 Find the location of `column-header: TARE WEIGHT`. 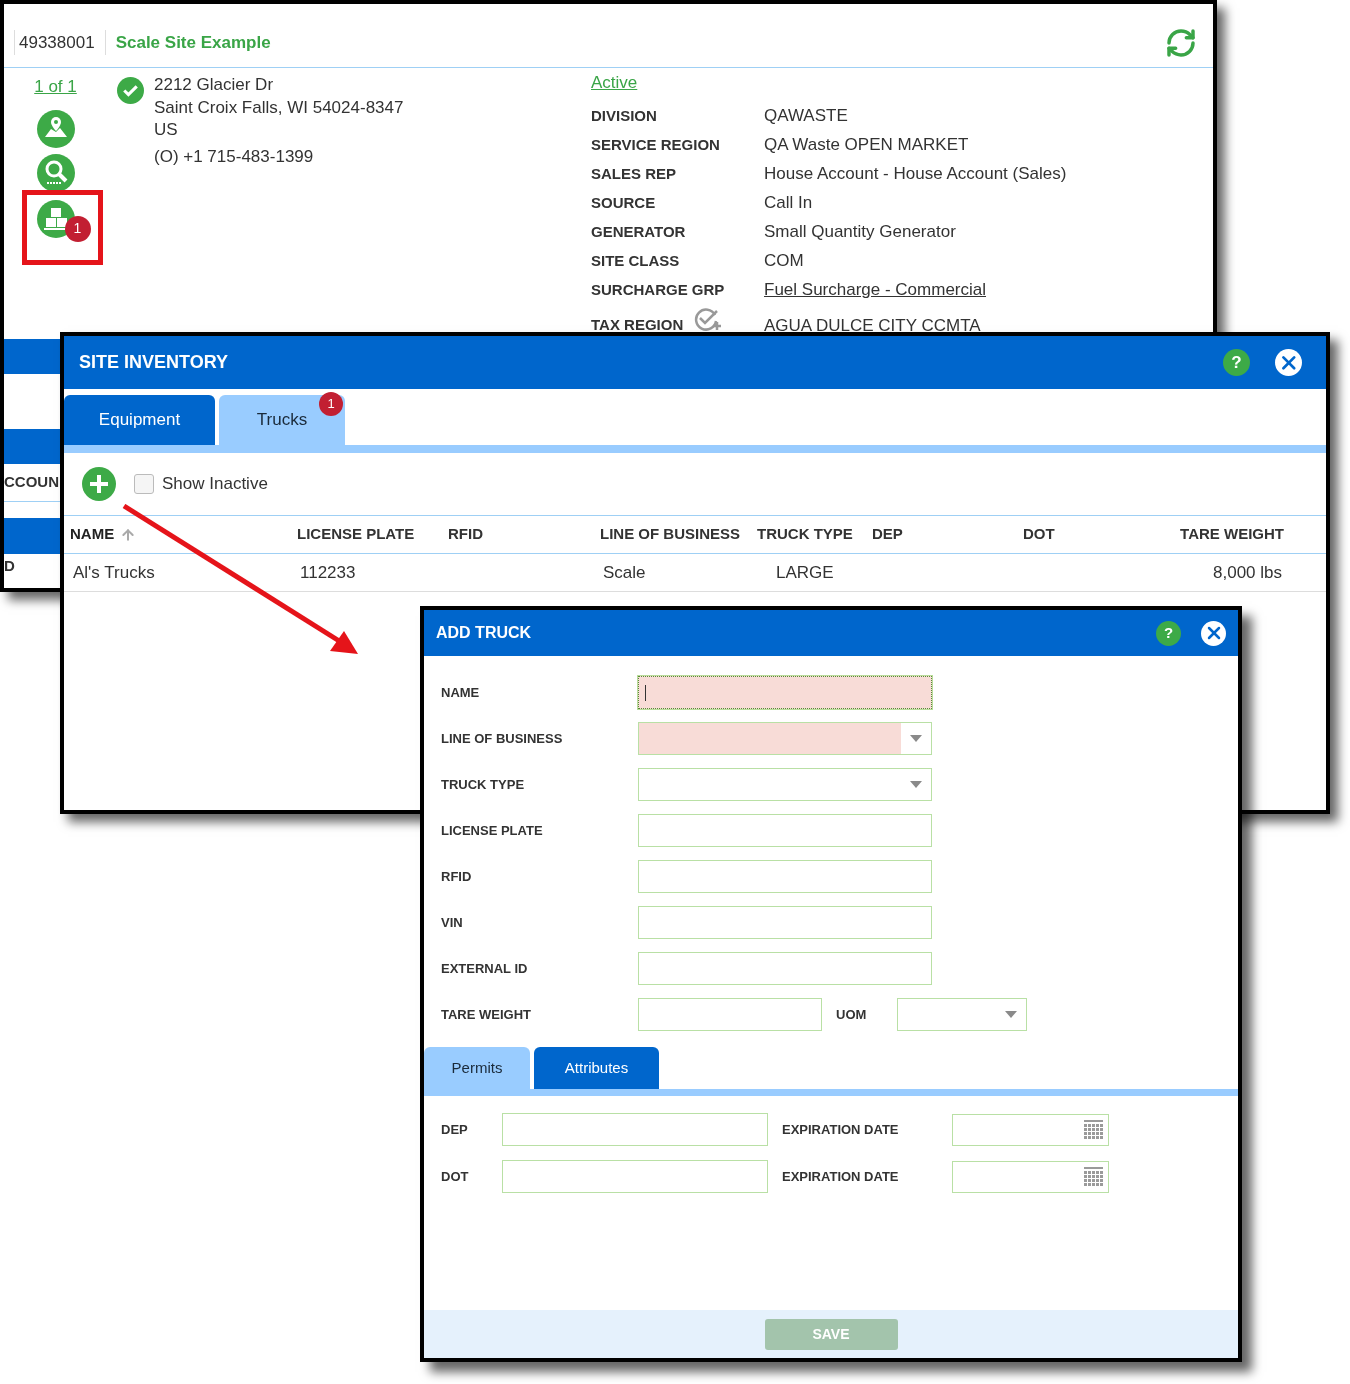

column-header: TARE WEIGHT is located at coordinates (1232, 534).